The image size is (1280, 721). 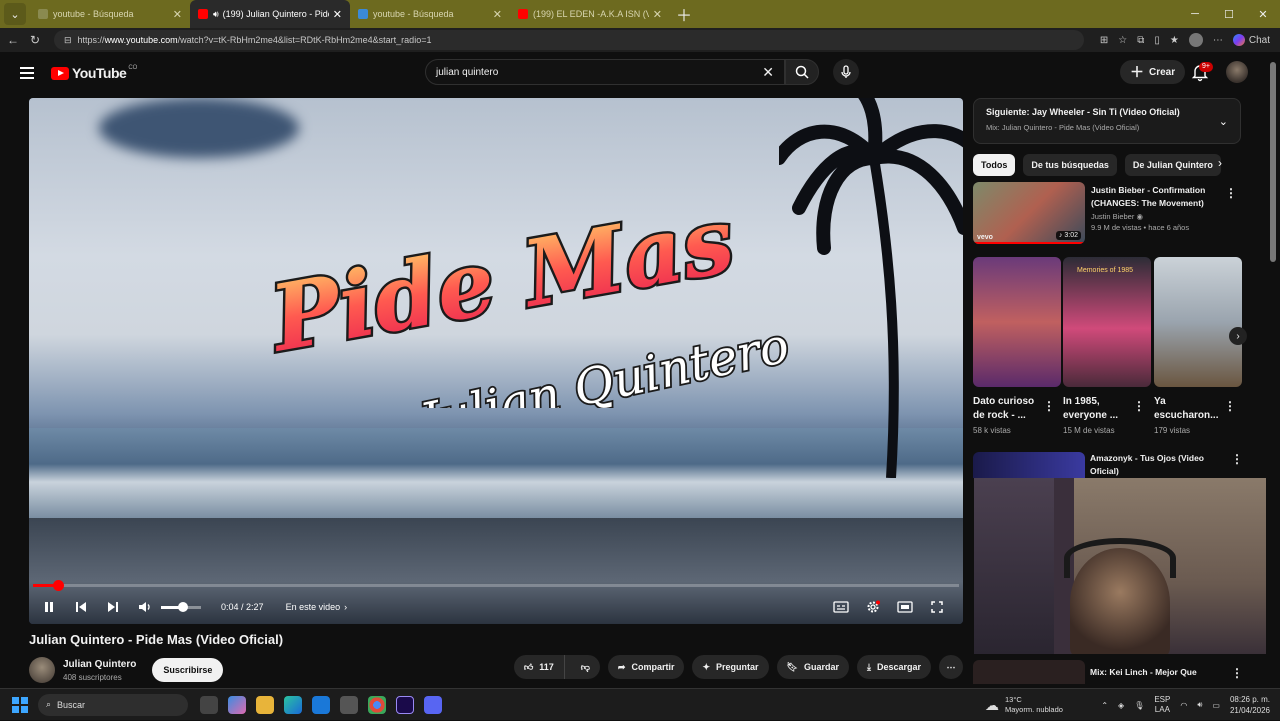 What do you see at coordinates (1153, 72) in the screenshot?
I see `create-button: ＋ Crear` at bounding box center [1153, 72].